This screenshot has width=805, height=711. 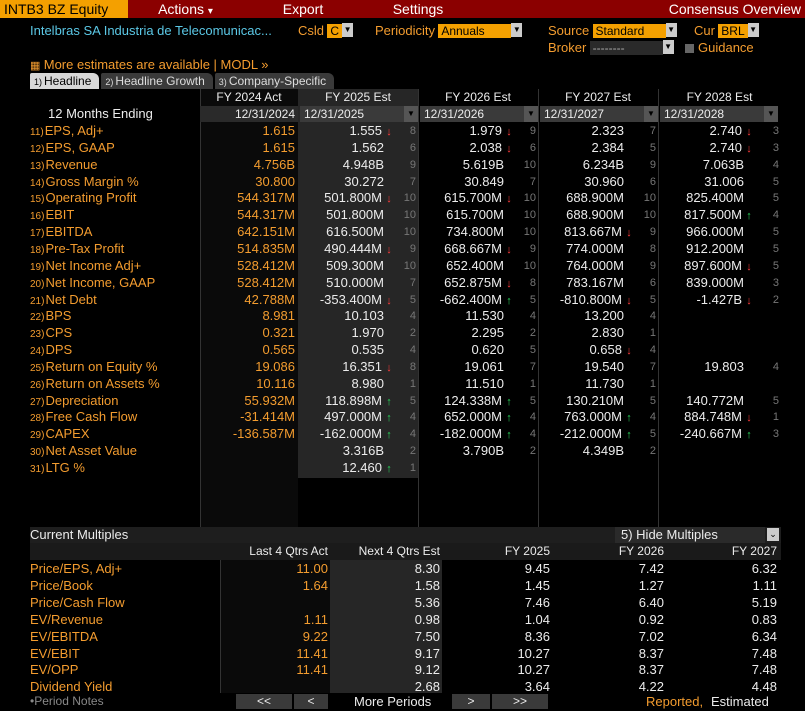 What do you see at coordinates (733, 31) in the screenshot?
I see `currency-dropdown: BRL` at bounding box center [733, 31].